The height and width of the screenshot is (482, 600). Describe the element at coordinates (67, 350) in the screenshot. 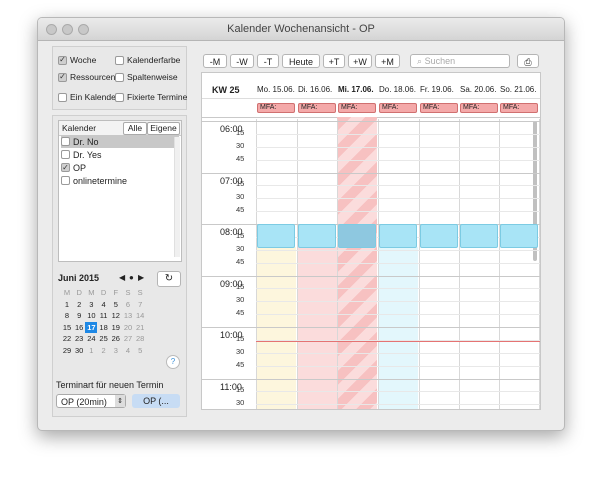

I see `minical-day: 29` at that location.